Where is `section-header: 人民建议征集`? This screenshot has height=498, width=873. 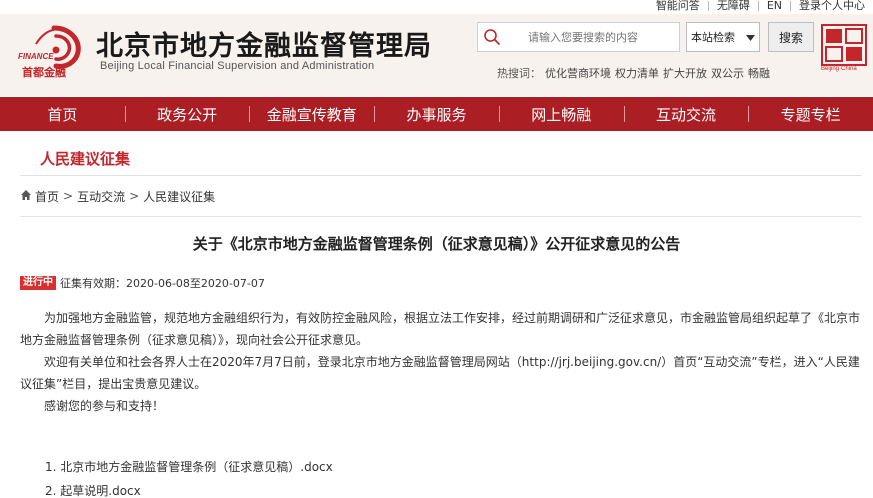 section-header: 人民建议征集 is located at coordinates (441, 158).